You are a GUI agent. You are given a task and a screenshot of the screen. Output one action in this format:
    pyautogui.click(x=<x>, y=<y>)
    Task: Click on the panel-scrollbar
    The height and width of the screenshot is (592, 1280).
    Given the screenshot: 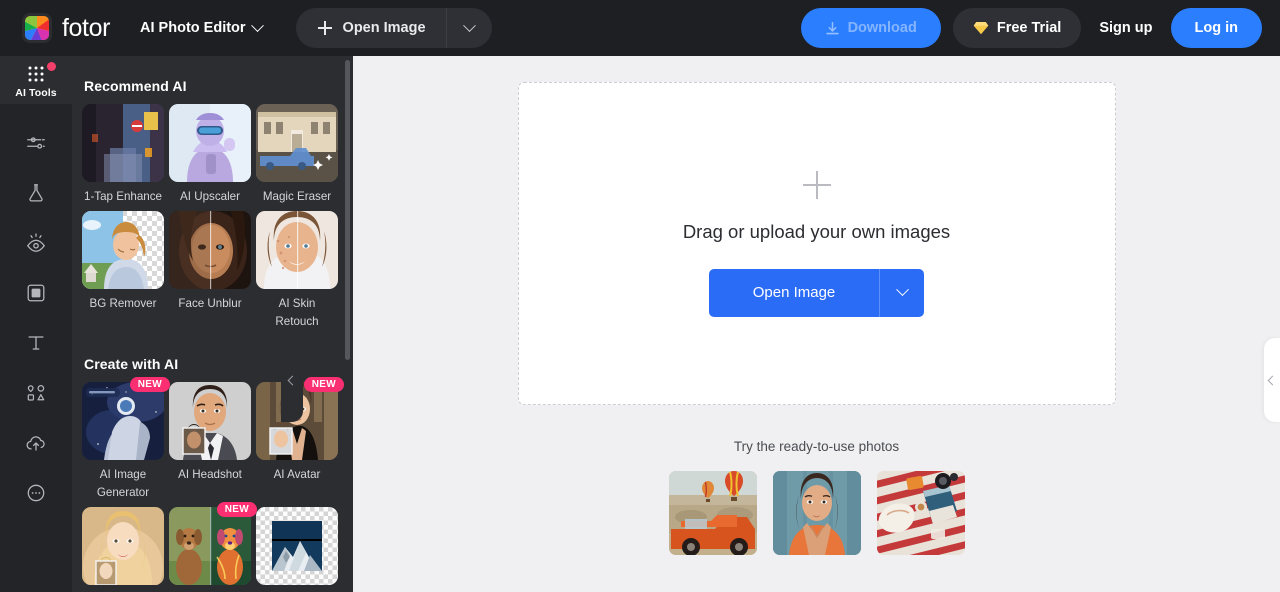 What is the action you would take?
    pyautogui.click(x=347, y=210)
    